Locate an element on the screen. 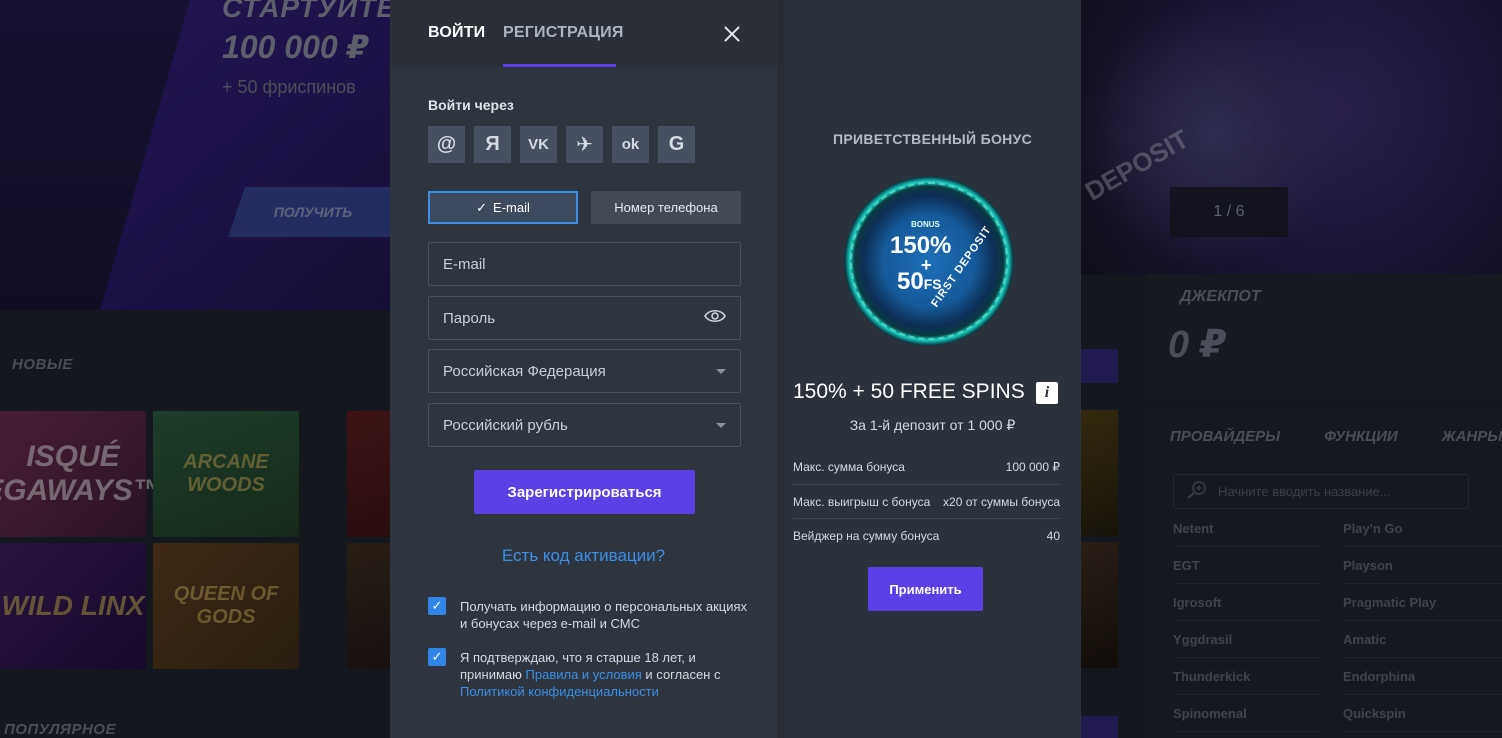 The height and width of the screenshot is (738, 1502). tab-features: ФУНКЦИИ is located at coordinates (1361, 436).